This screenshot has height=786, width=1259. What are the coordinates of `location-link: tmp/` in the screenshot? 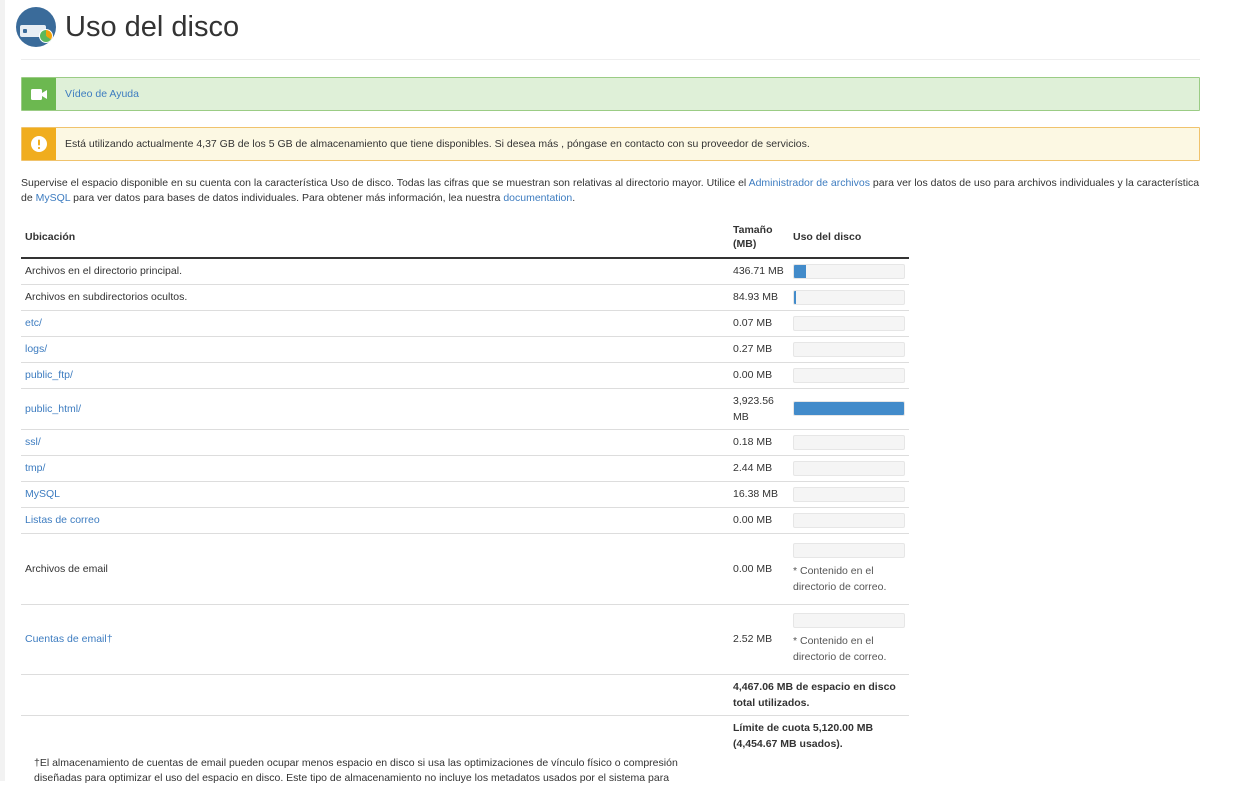 It's located at (35, 468).